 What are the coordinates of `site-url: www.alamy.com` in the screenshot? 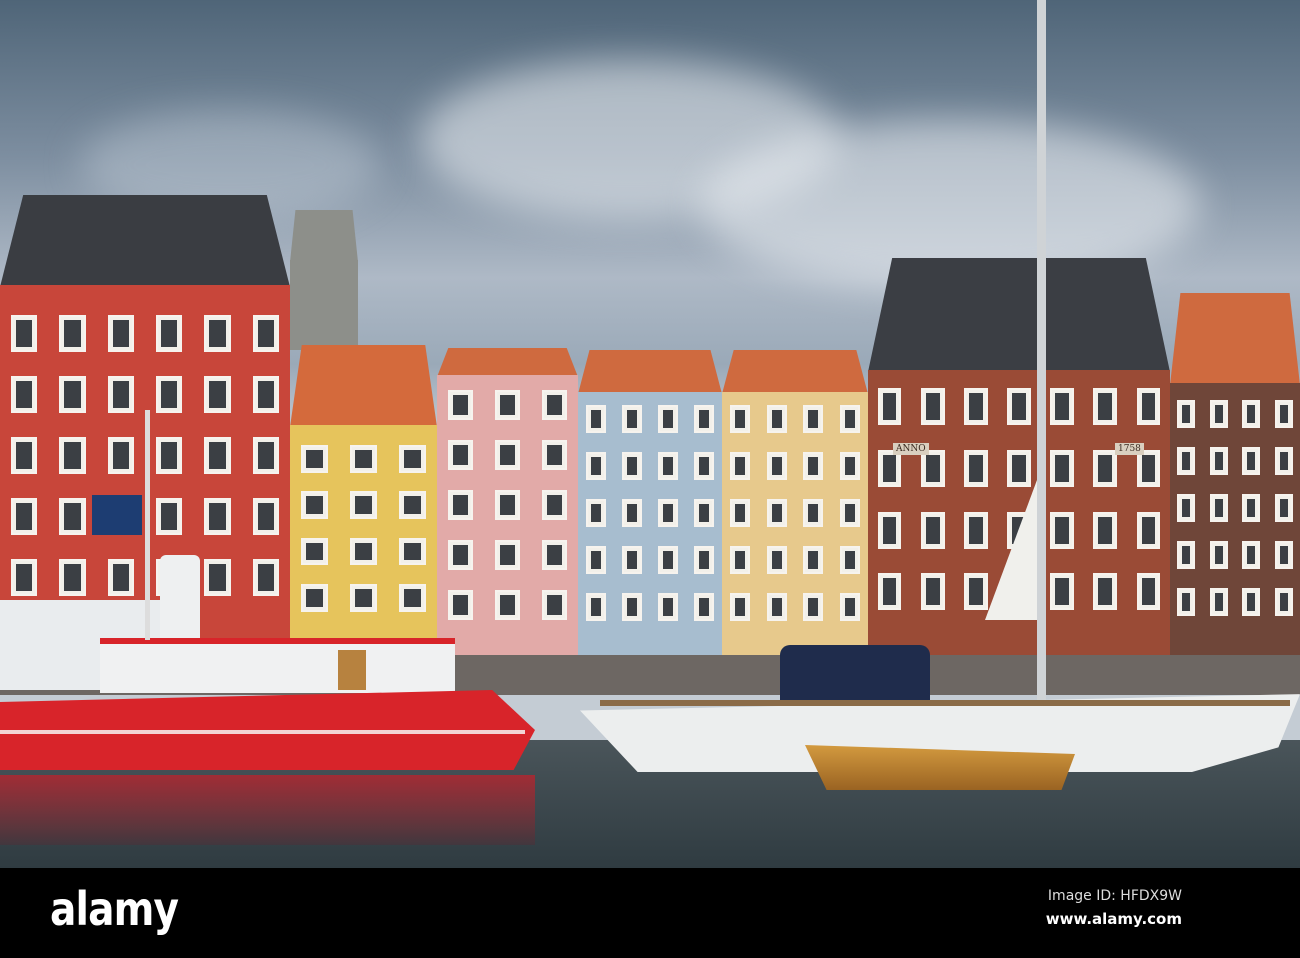 It's located at (1113, 919).